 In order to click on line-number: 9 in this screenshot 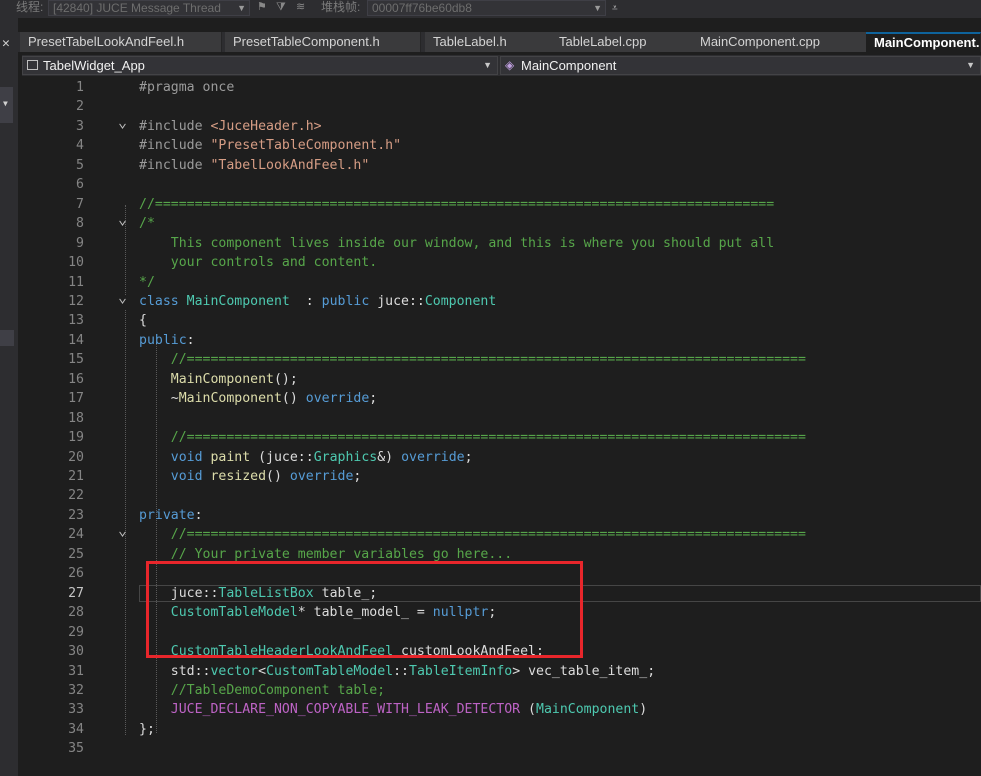, I will do `click(80, 243)`.